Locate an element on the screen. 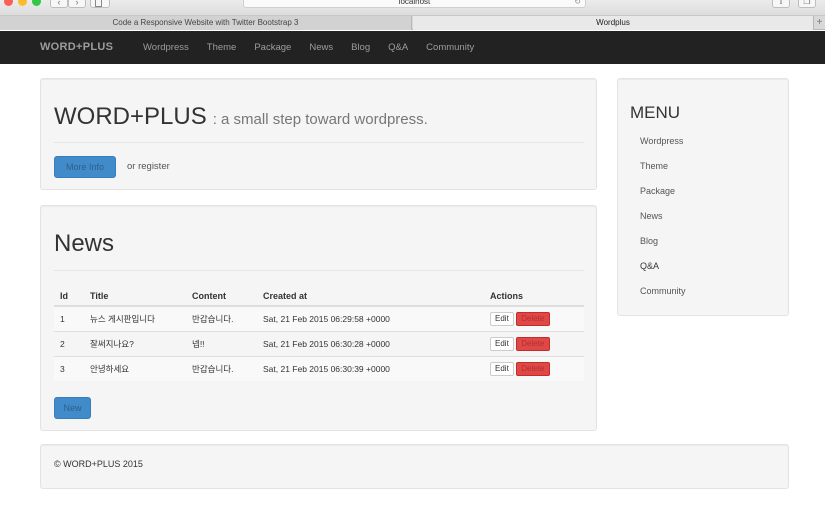  row-title: 잘써지나요? is located at coordinates (135, 343).